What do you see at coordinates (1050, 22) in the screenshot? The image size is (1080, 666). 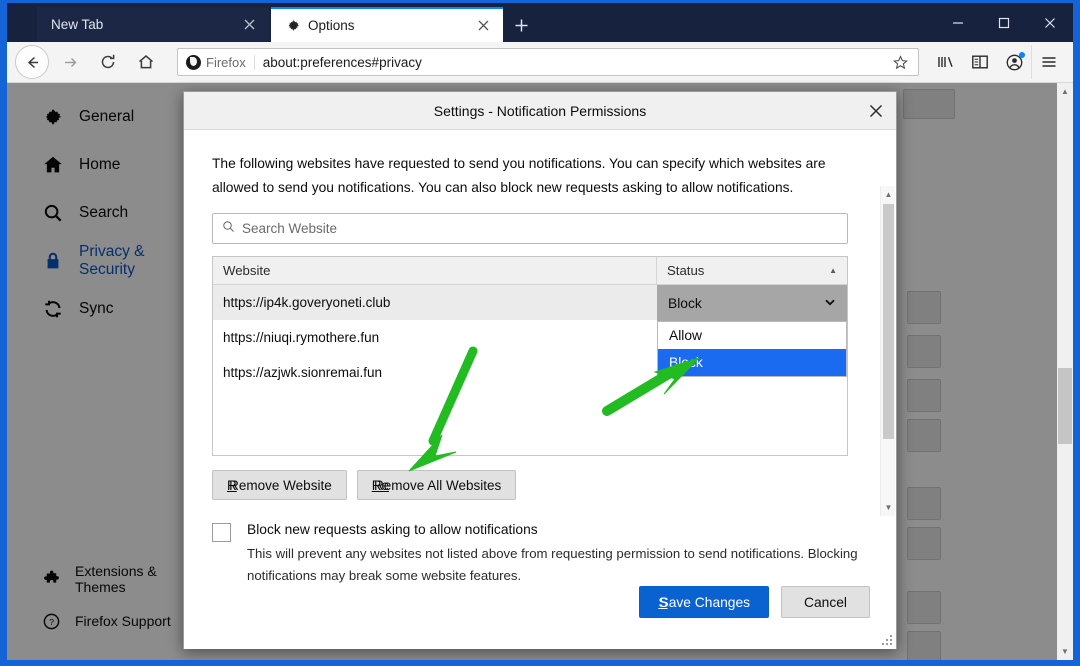 I see `close-window-button` at bounding box center [1050, 22].